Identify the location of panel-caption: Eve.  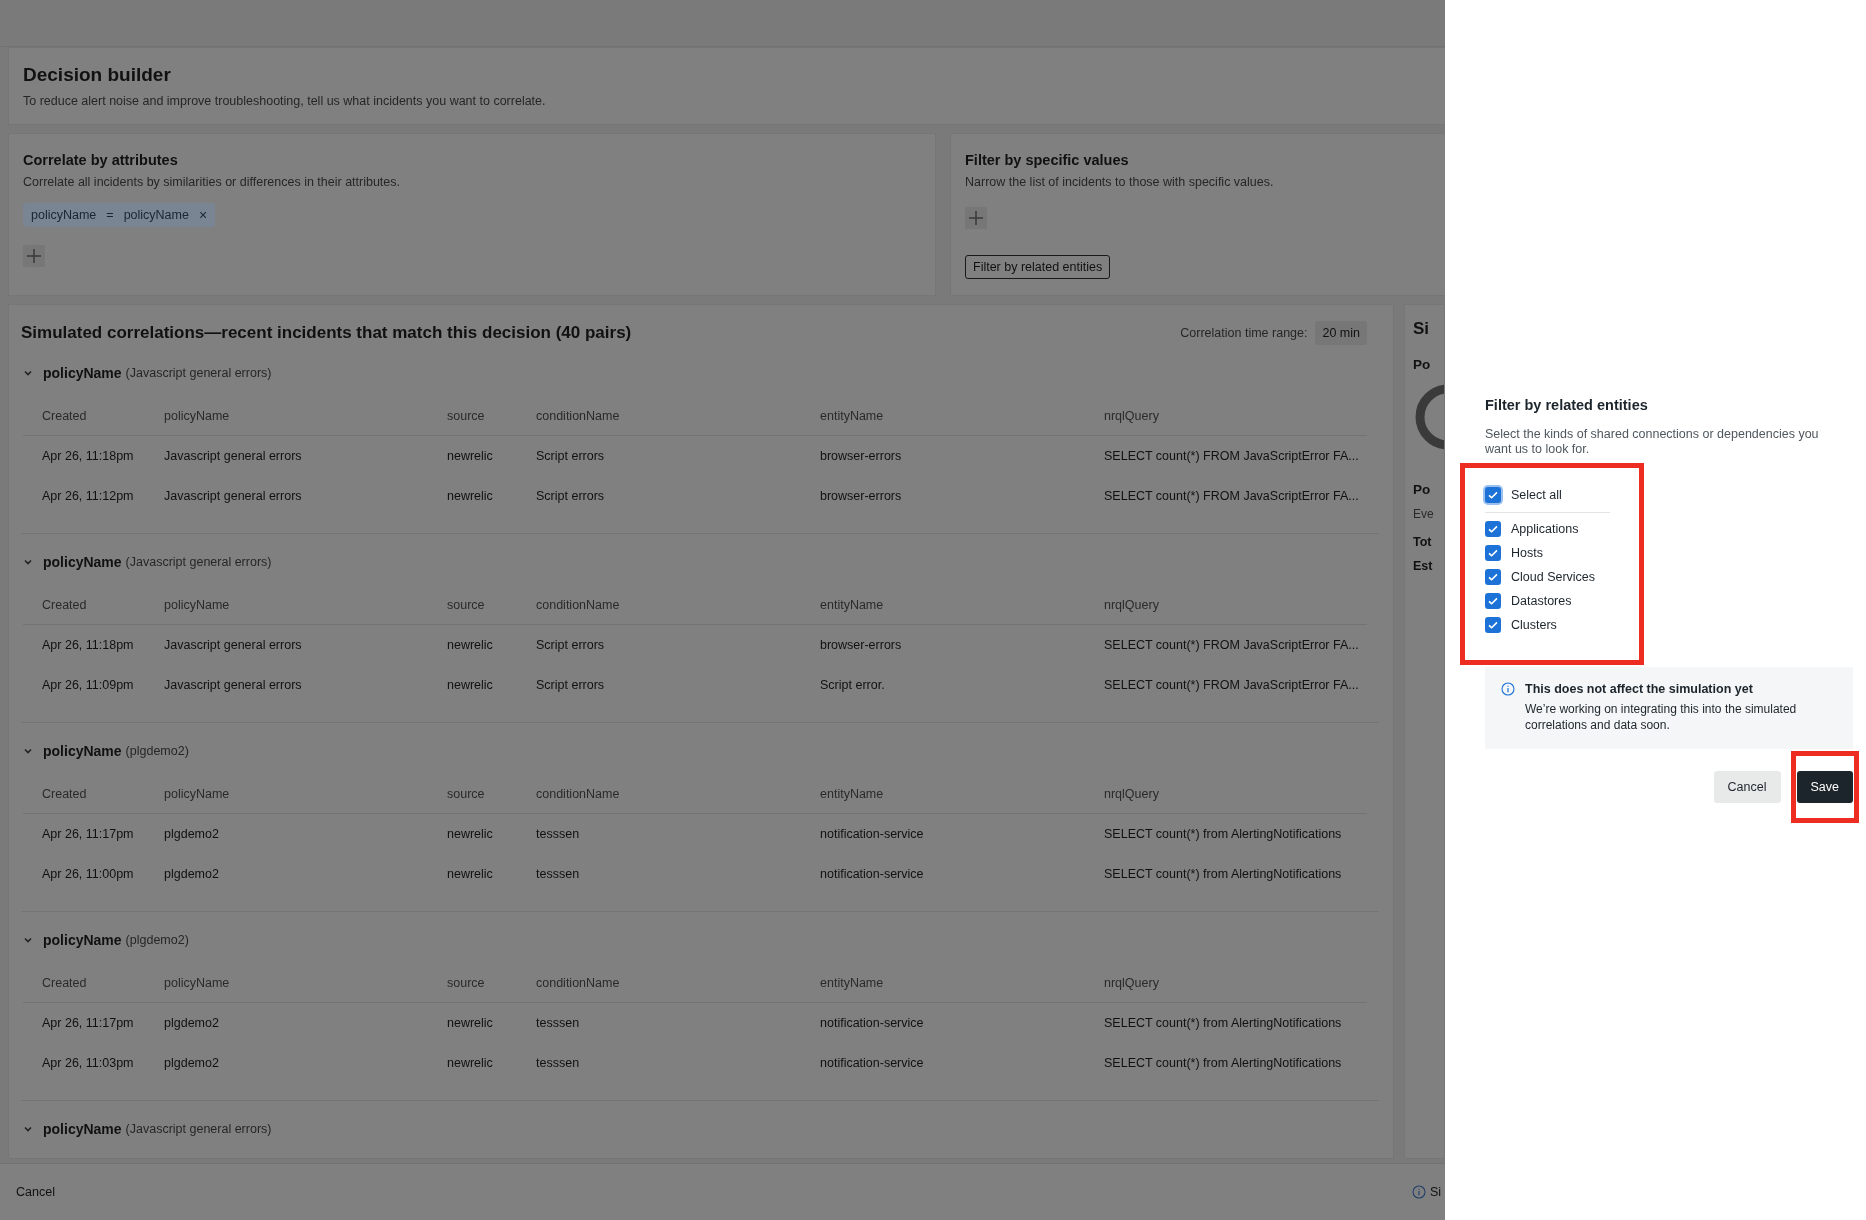
(1424, 514).